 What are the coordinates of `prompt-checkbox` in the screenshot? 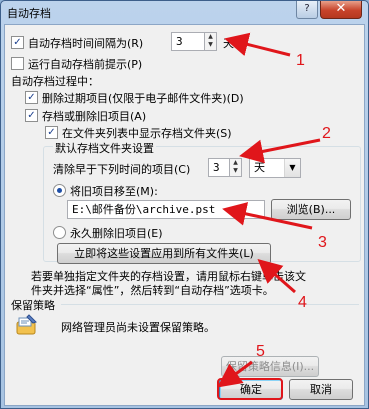 It's located at (17, 63).